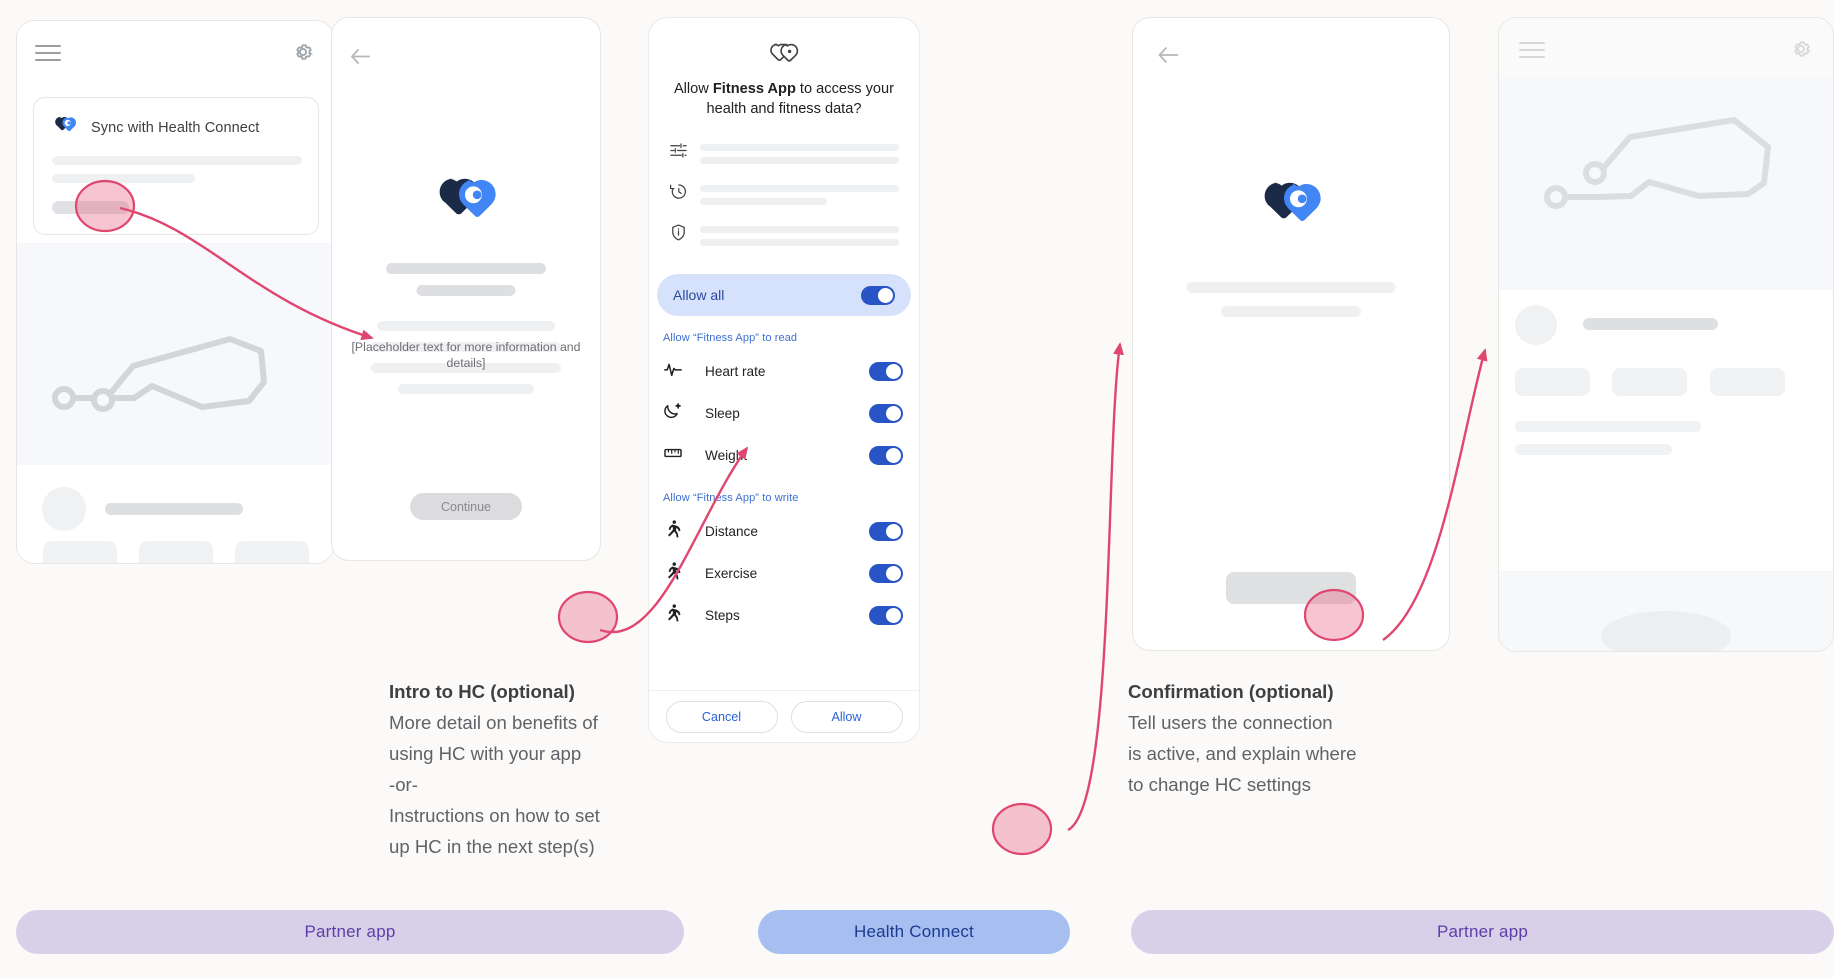 This screenshot has width=1834, height=978. What do you see at coordinates (846, 716) in the screenshot?
I see `allow-button: Allow` at bounding box center [846, 716].